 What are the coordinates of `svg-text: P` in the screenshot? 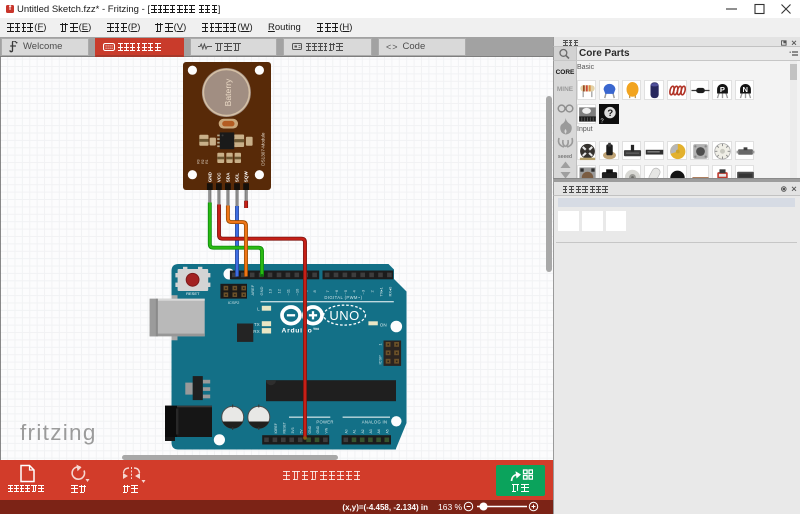 It's located at (722, 89).